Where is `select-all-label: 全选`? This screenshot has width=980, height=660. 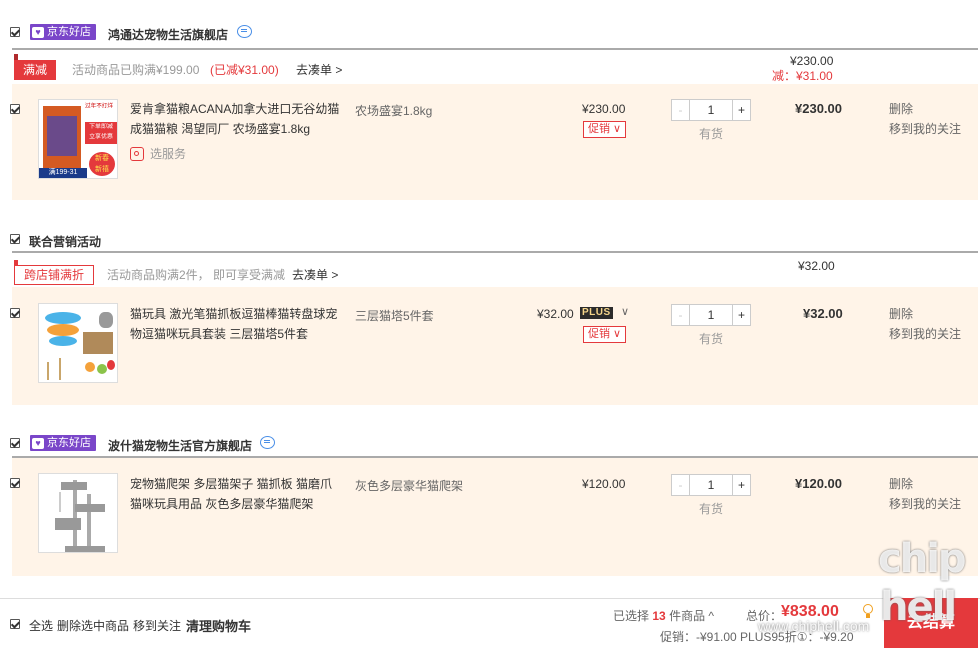 select-all-label: 全选 is located at coordinates (41, 625).